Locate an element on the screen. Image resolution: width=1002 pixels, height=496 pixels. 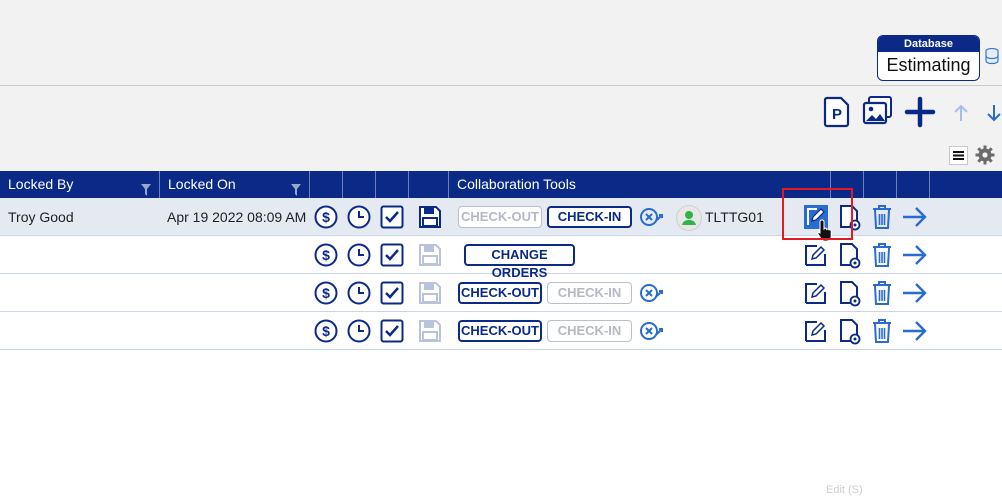
column-header-save is located at coordinates (429, 184).